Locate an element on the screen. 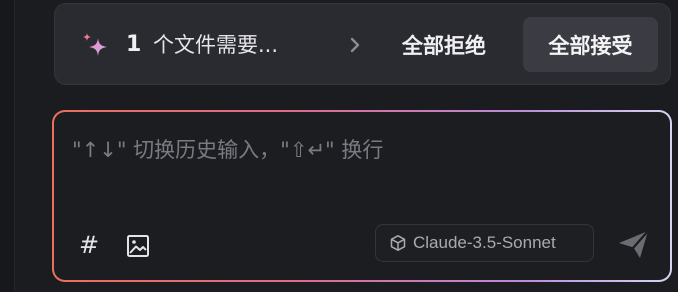 This screenshot has height=292, width=678. reject-all-button: 全部拒绝 is located at coordinates (444, 45).